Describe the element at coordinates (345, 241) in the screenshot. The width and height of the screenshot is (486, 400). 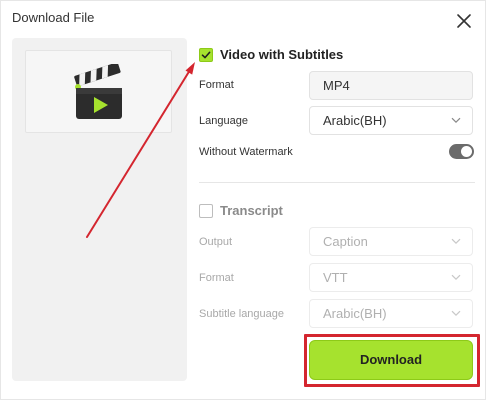
I see `output-value: Caption` at that location.